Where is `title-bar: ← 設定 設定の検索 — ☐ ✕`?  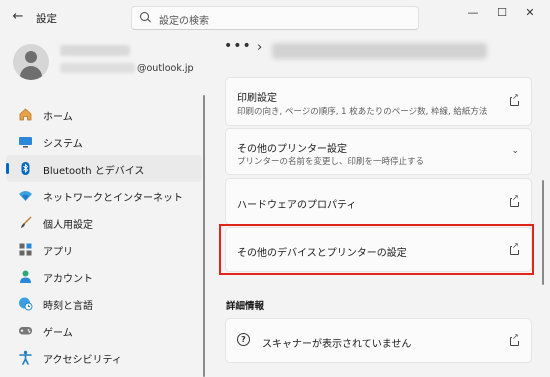 title-bar: ← 設定 設定の検索 — ☐ ✕ is located at coordinates (275, 18).